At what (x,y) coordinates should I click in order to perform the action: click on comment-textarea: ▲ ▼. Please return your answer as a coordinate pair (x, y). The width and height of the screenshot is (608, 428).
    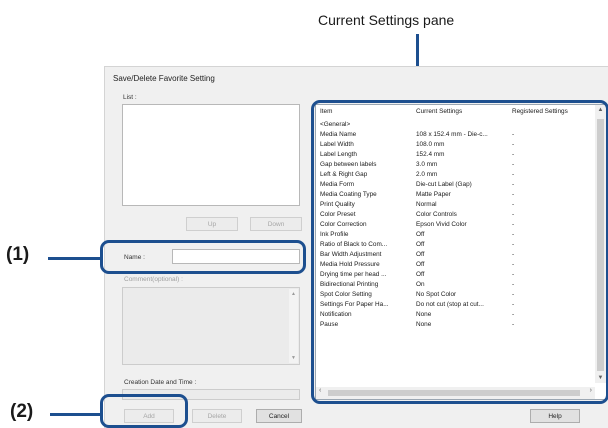
    Looking at the image, I should click on (211, 326).